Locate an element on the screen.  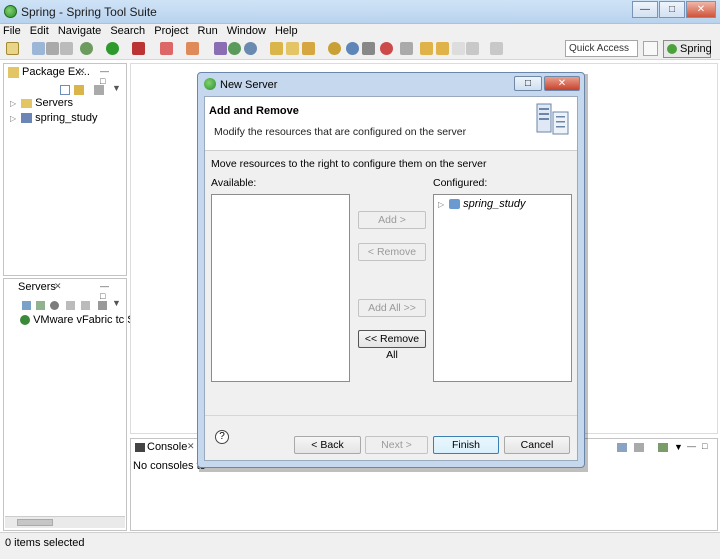
server-run-icon is located at coordinates (54, 305).